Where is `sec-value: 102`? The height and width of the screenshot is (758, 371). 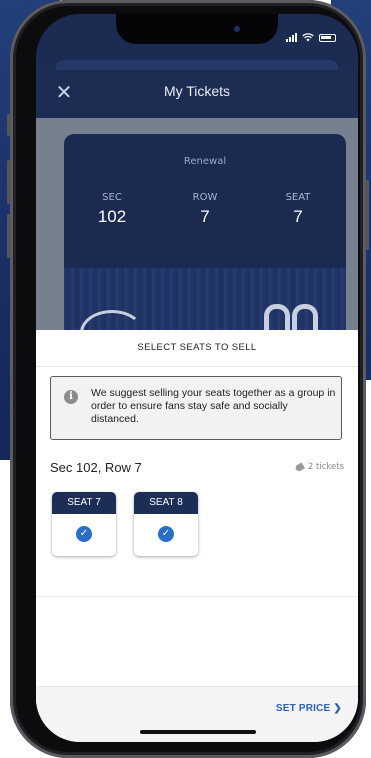 sec-value: 102 is located at coordinates (112, 216).